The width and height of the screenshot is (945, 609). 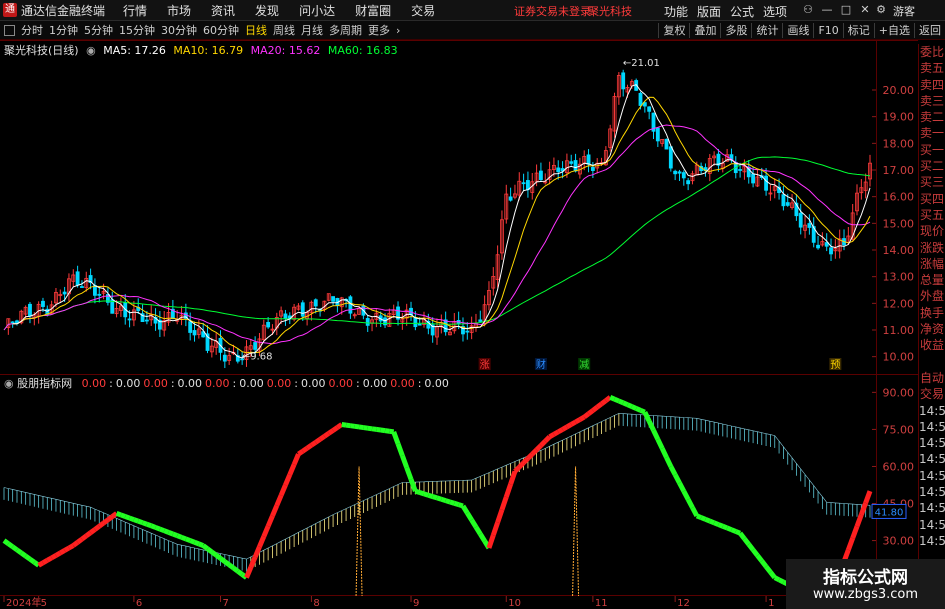 What do you see at coordinates (932, 117) in the screenshot?
I see `sidebar-item: 卖二` at bounding box center [932, 117].